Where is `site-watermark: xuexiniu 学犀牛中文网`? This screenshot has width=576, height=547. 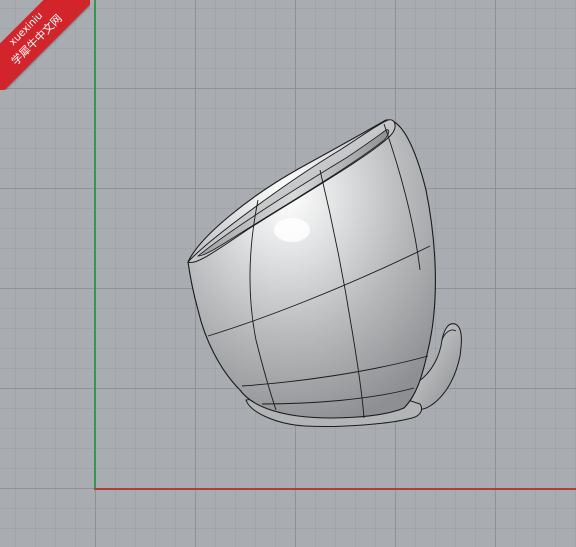 site-watermark: xuexiniu 学犀牛中文网 is located at coordinates (45, 45).